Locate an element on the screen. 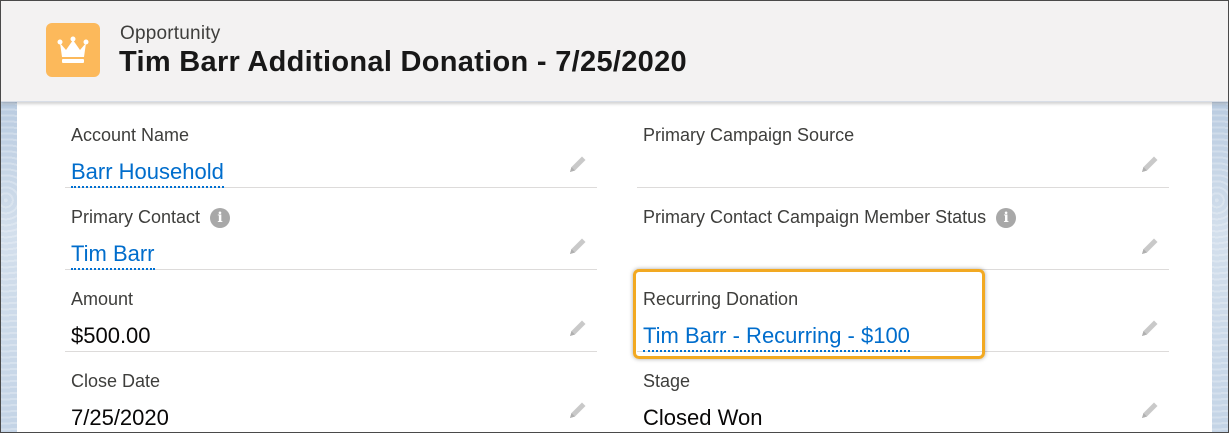 The width and height of the screenshot is (1229, 433). field-primary-contact: Primary Contact i Tim Barr is located at coordinates (331, 229).